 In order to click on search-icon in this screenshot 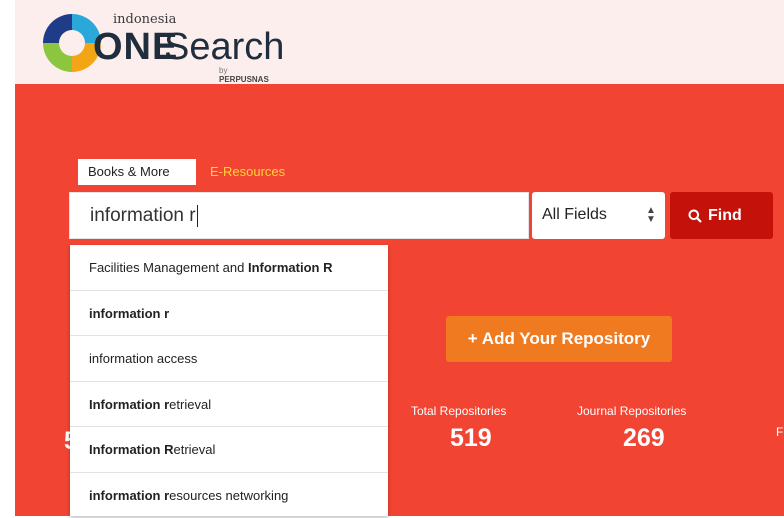, I will do `click(695, 216)`.